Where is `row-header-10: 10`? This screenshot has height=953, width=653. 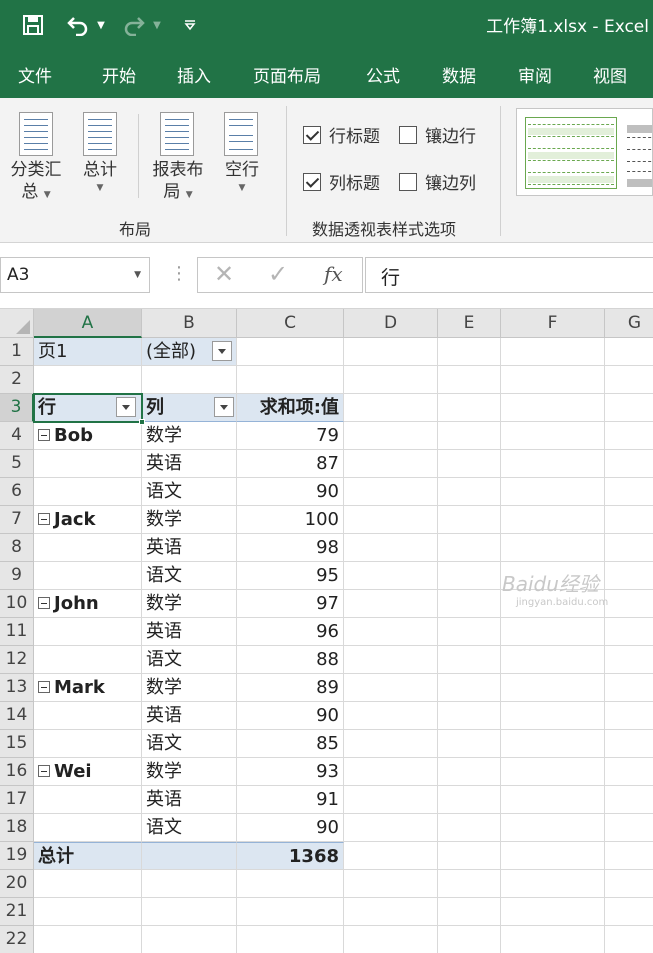 row-header-10: 10 is located at coordinates (17, 604).